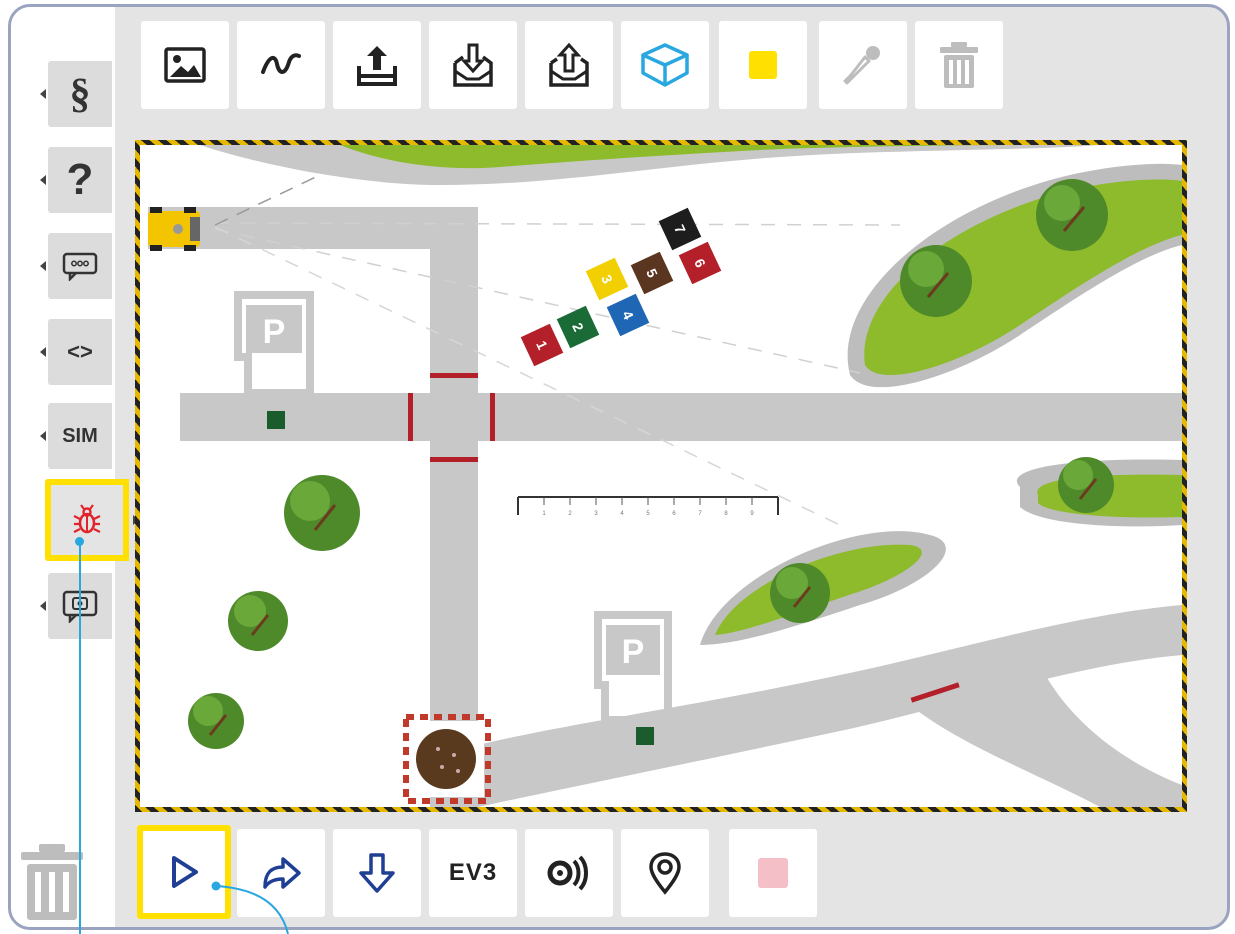 The image size is (1235, 934). What do you see at coordinates (80, 266) in the screenshot?
I see `speech-bubble-icon` at bounding box center [80, 266].